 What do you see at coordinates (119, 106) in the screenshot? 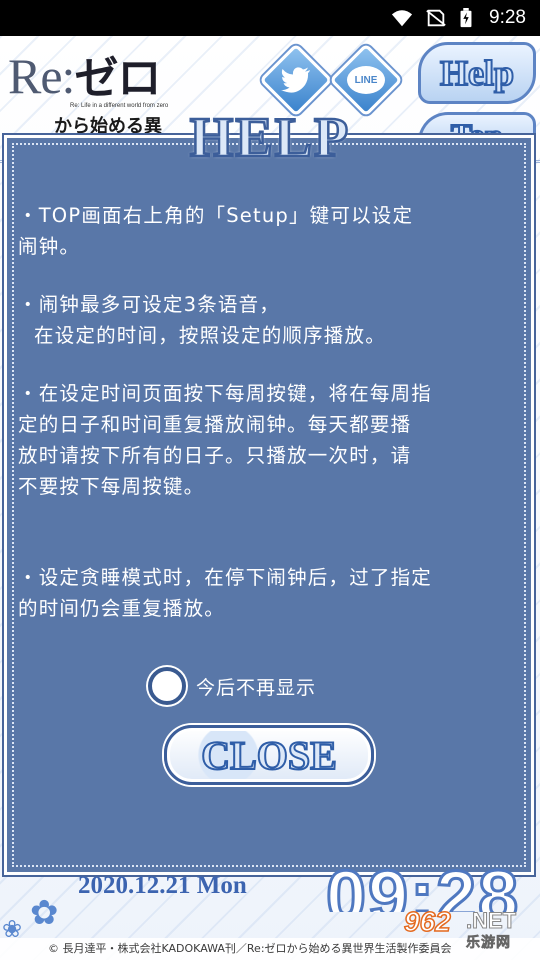
I see `logo-subtitle-en: Re: Life in a different world from zero` at bounding box center [119, 106].